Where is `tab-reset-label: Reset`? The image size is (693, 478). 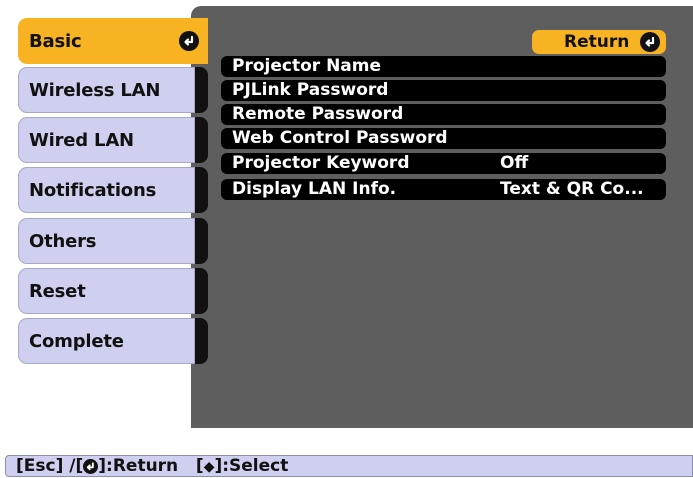
tab-reset-label: Reset is located at coordinates (57, 291).